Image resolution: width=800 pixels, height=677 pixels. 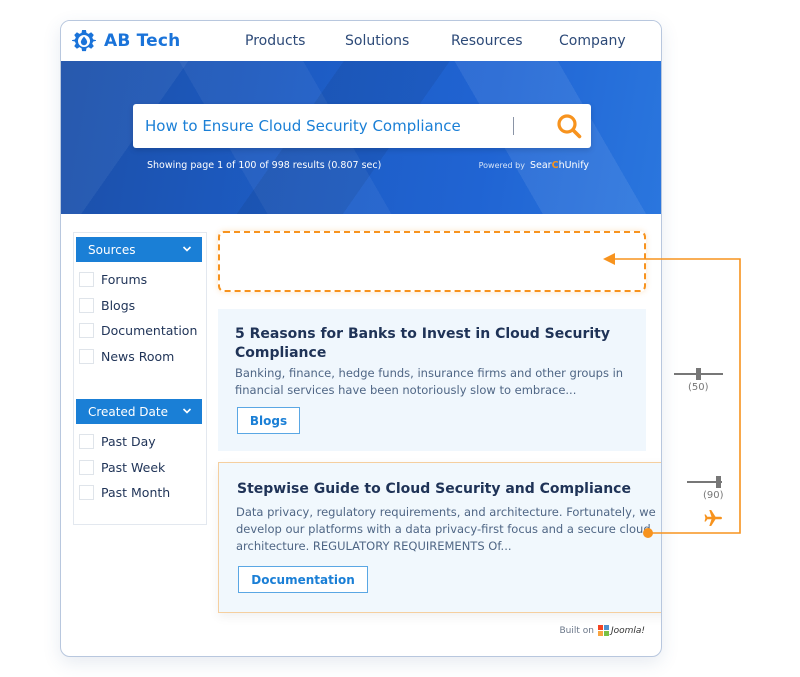 I want to click on text-caret, so click(x=513, y=126).